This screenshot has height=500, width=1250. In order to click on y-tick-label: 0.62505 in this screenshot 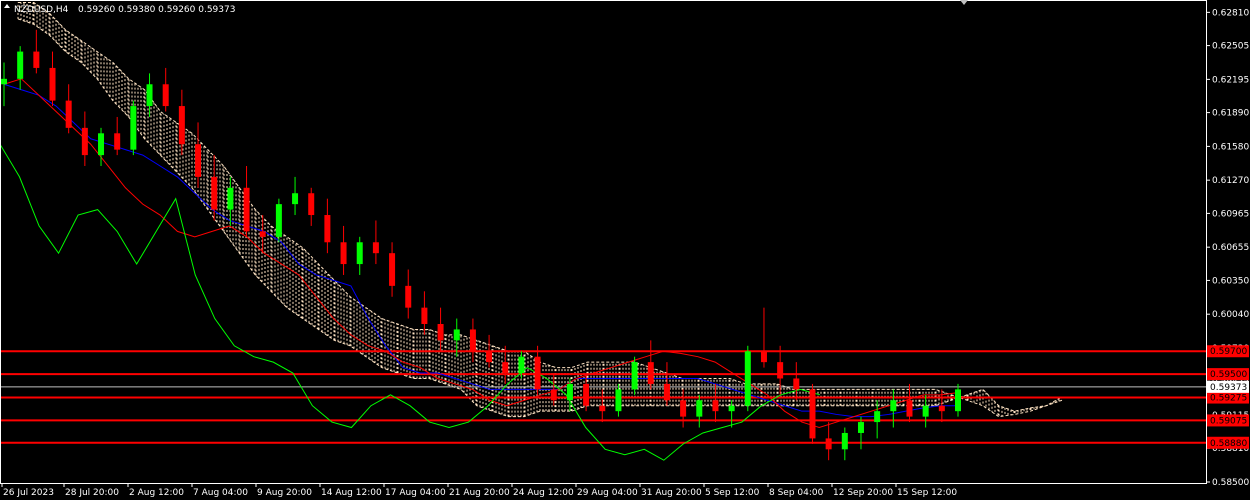, I will do `click(1230, 47)`.